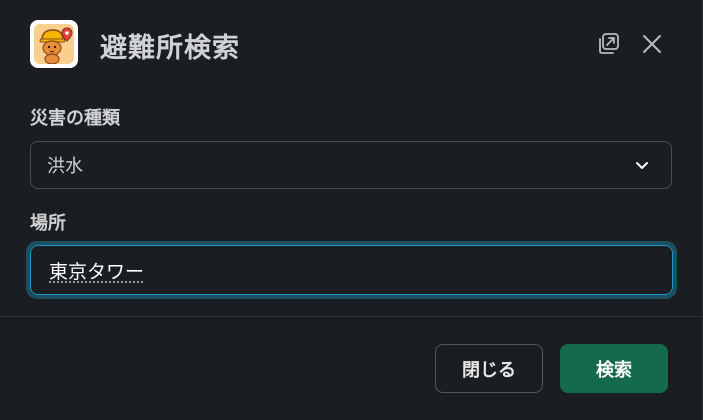  What do you see at coordinates (614, 368) in the screenshot?
I see `search-button: 検索` at bounding box center [614, 368].